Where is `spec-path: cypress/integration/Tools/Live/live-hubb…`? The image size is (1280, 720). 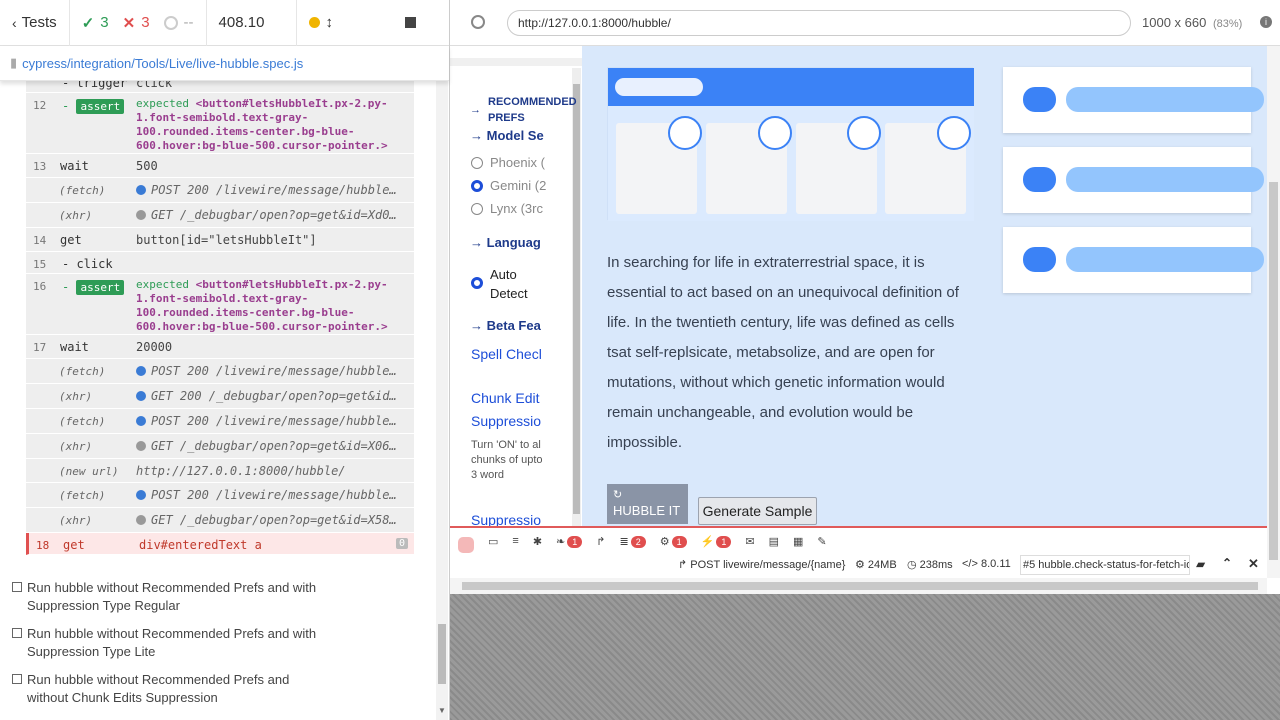
spec-path: cypress/integration/Tools/Live/live-hubb… is located at coordinates (162, 63).